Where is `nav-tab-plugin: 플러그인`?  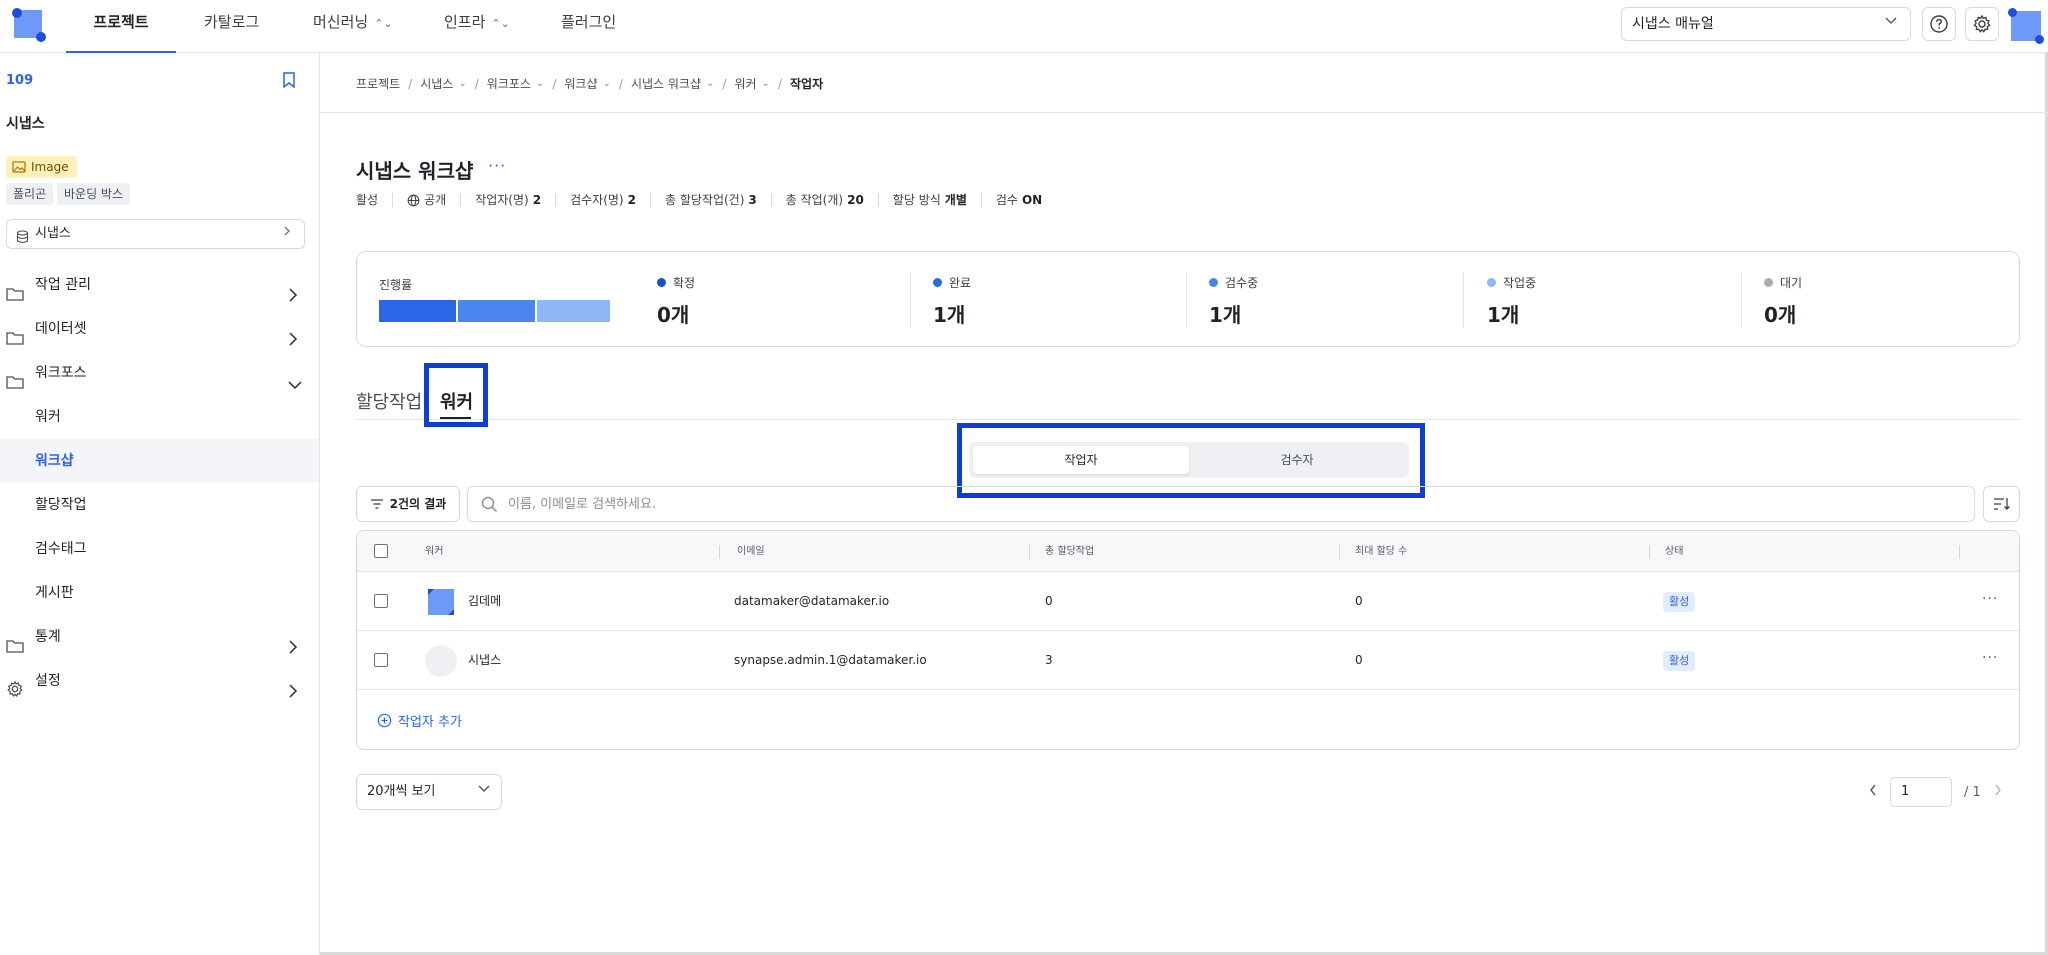
nav-tab-plugin: 플러그인 is located at coordinates (588, 26).